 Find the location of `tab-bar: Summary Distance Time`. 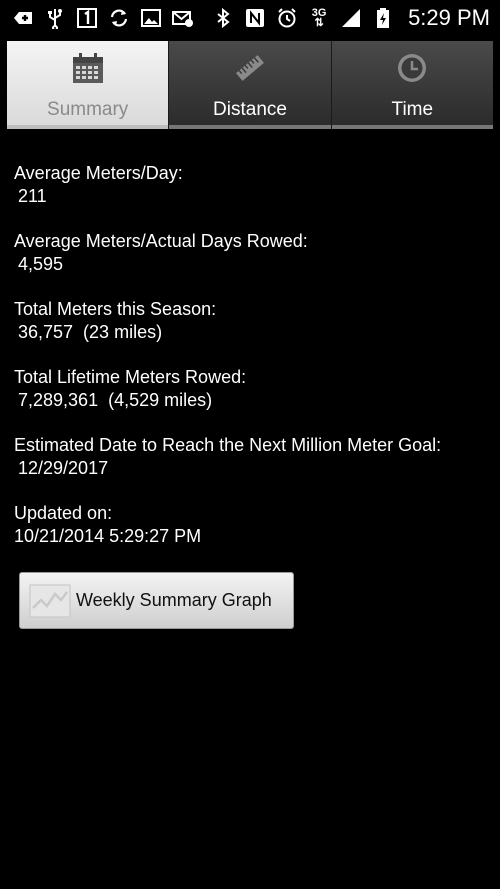

tab-bar: Summary Distance Time is located at coordinates (250, 85).